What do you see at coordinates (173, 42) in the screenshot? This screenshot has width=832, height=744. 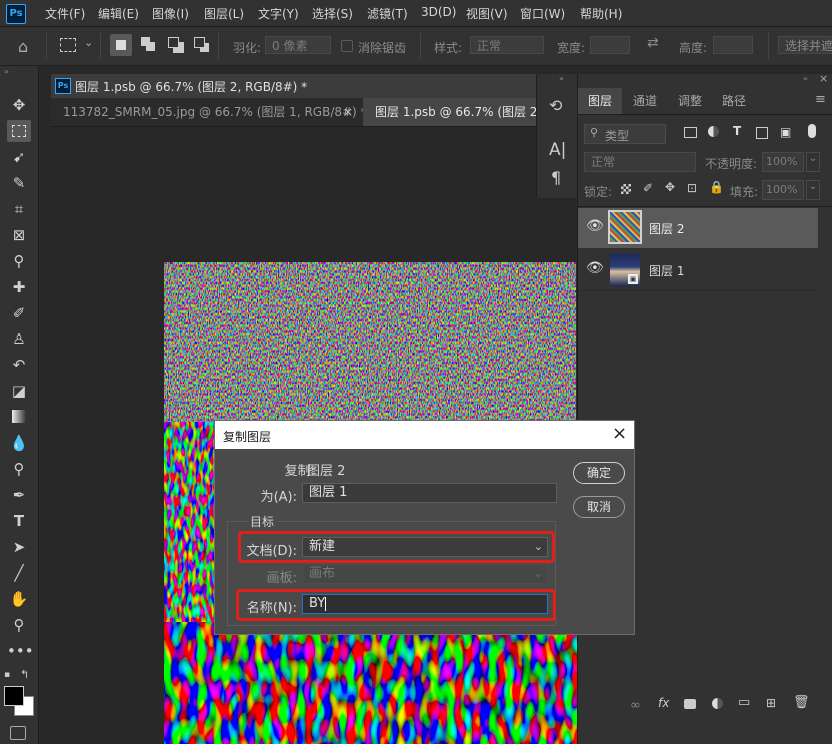 I see `subtract-selection-icon` at bounding box center [173, 42].